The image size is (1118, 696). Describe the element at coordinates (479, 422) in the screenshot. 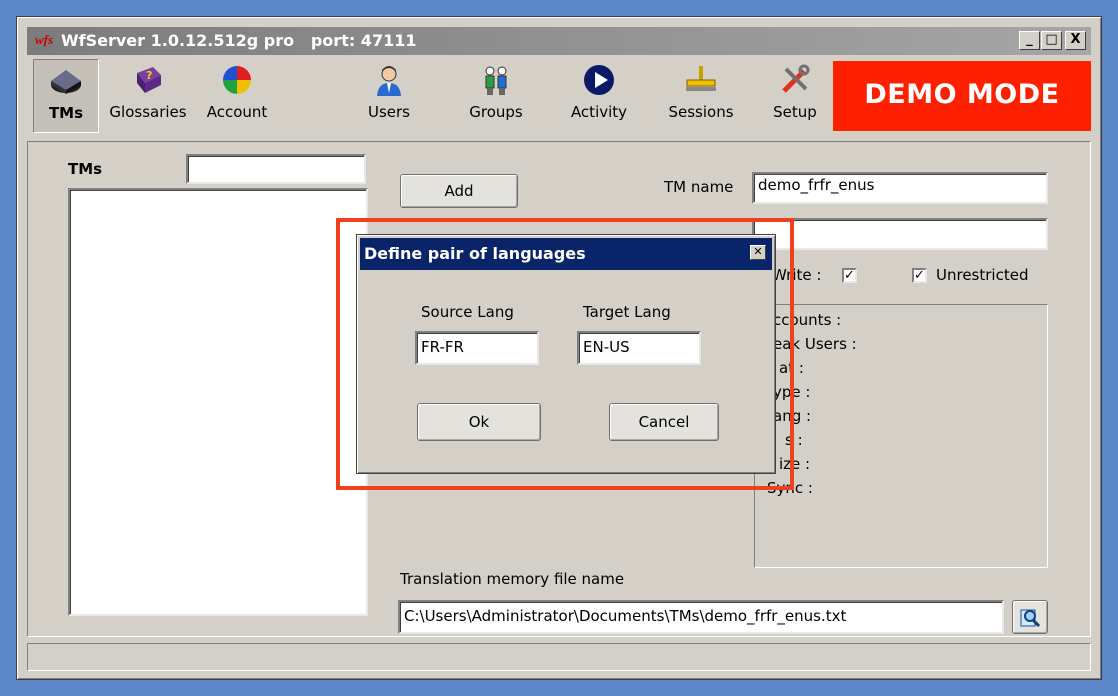

I see `ok-button: Ok` at that location.